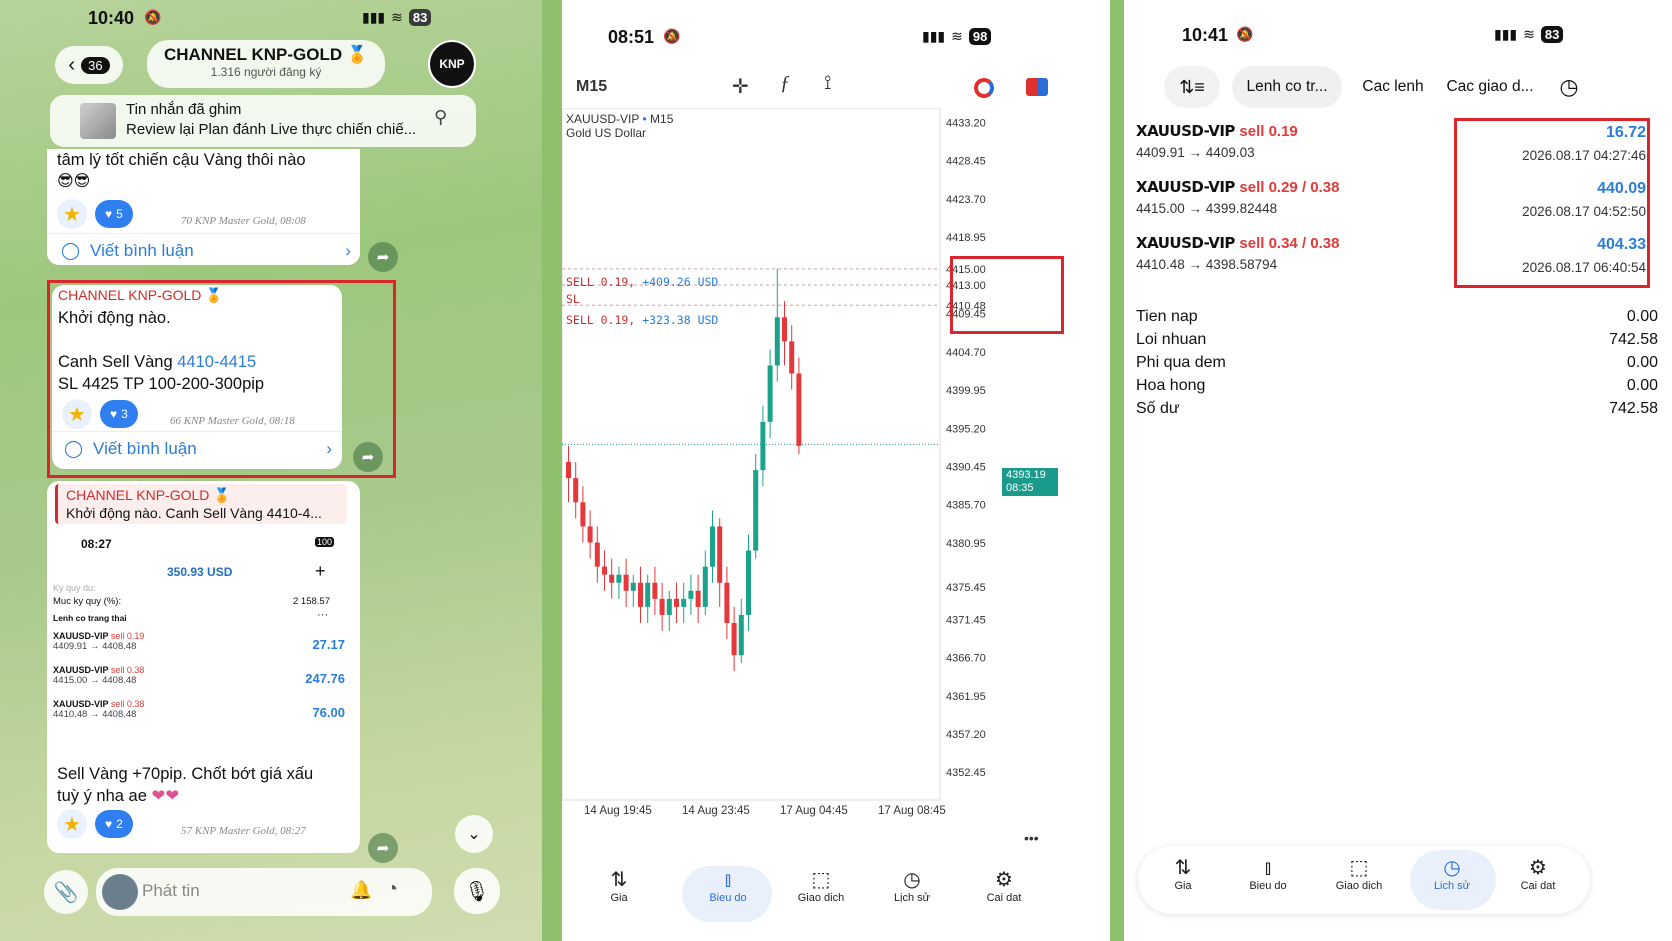 The image size is (1672, 941). I want to click on candles-icon: ⫾, so click(1268, 868).